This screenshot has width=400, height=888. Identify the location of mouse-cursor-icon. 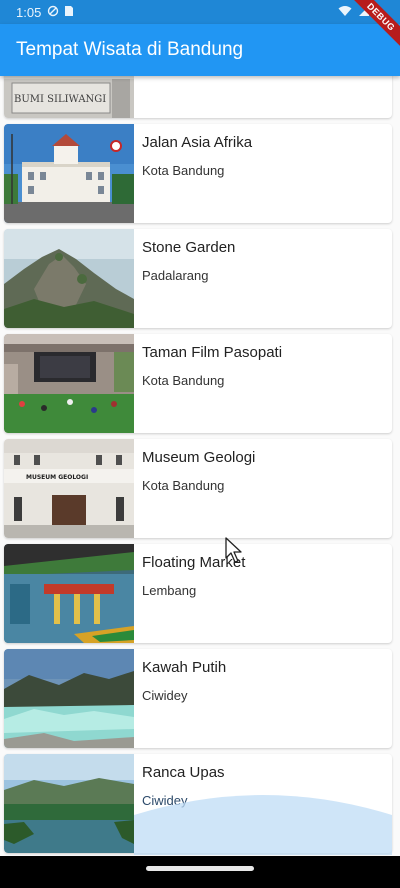
(233, 550).